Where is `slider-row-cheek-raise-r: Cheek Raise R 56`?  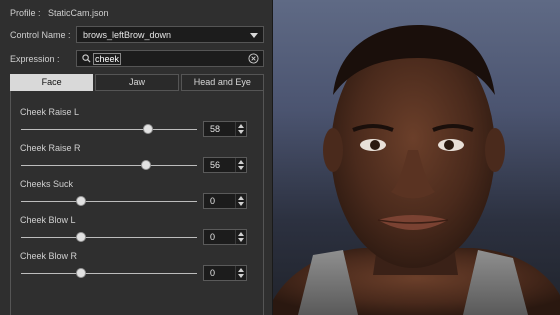
slider-row-cheek-raise-r: Cheek Raise R 56 is located at coordinates (138, 160).